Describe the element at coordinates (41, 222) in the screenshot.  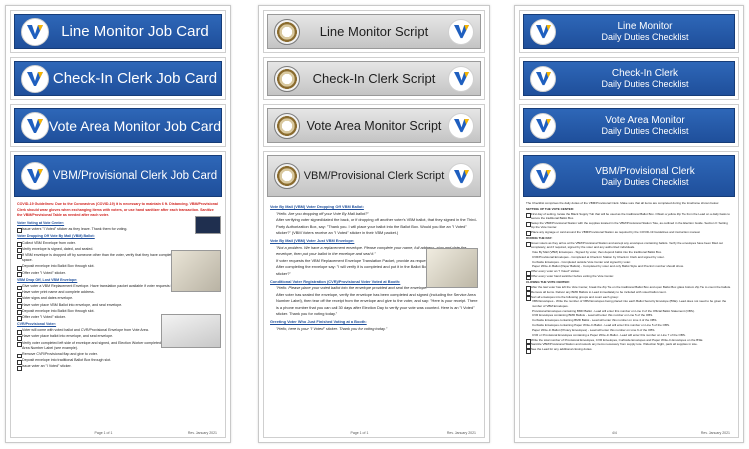
I see `section-heading: Voter Voting at Vote Center:` at that location.